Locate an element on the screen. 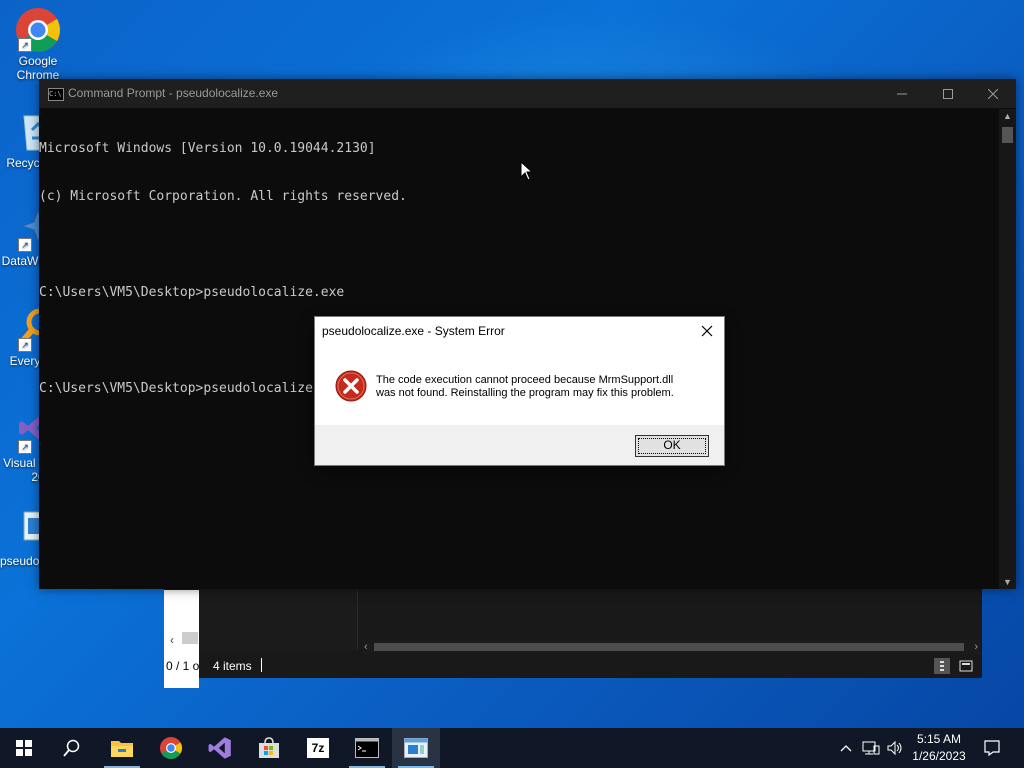 The width and height of the screenshot is (1024, 768). command-prompt-icon: C:\ is located at coordinates (56, 94).